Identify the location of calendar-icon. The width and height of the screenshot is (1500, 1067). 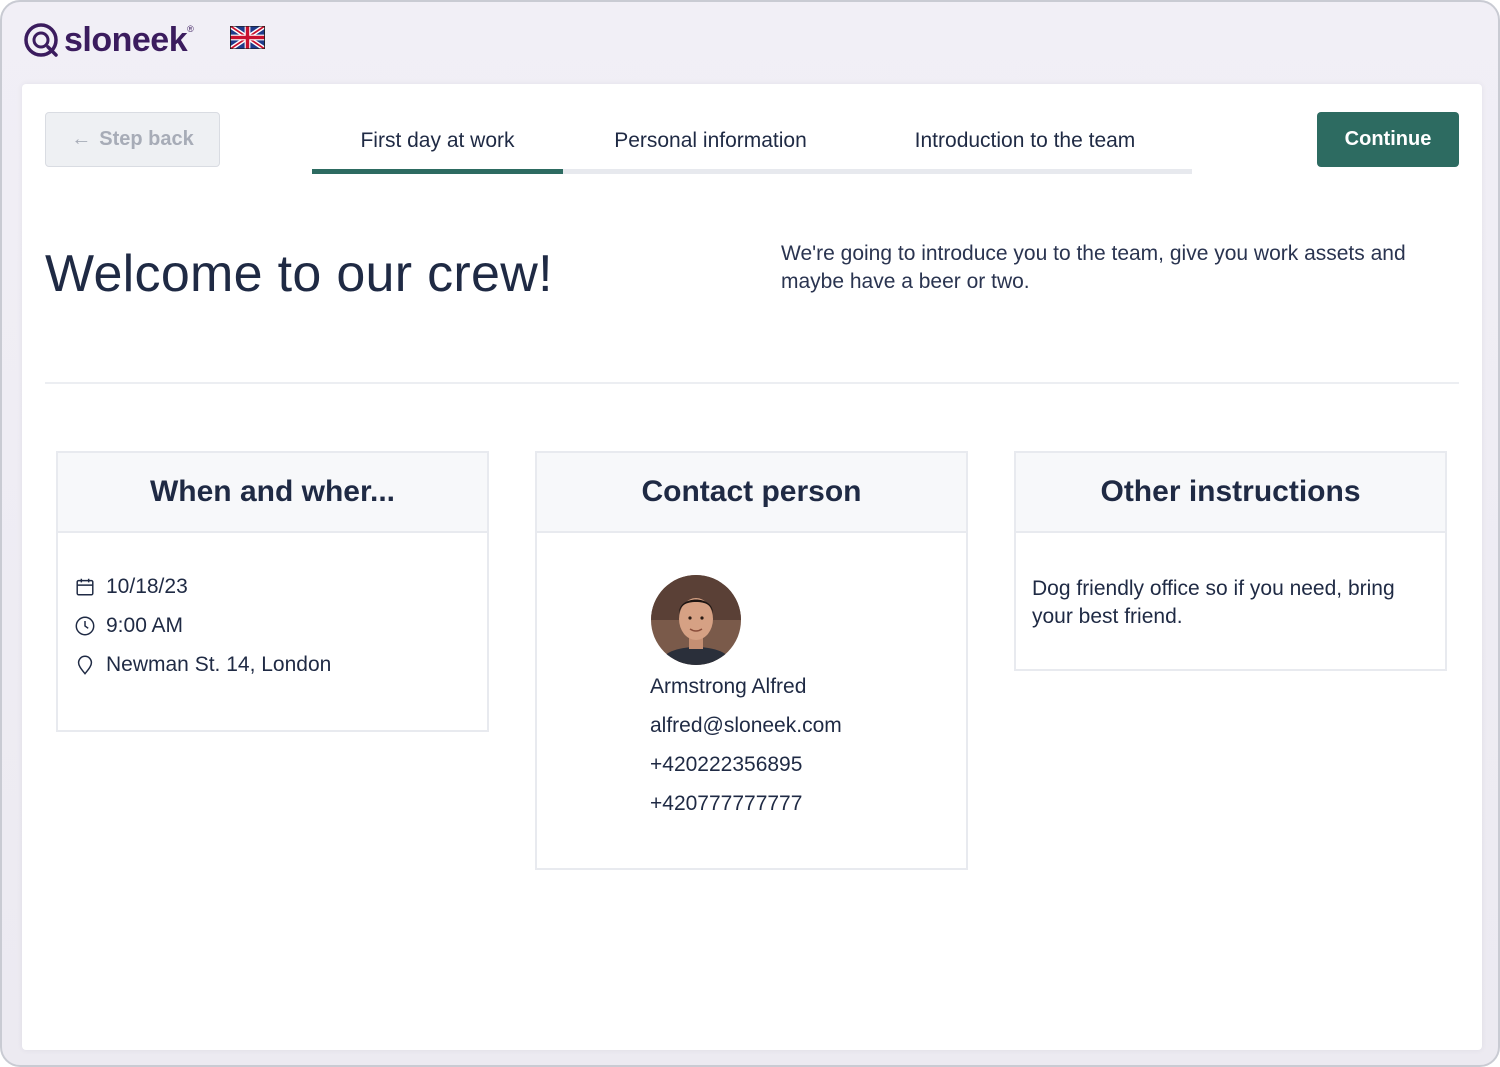
(85, 587).